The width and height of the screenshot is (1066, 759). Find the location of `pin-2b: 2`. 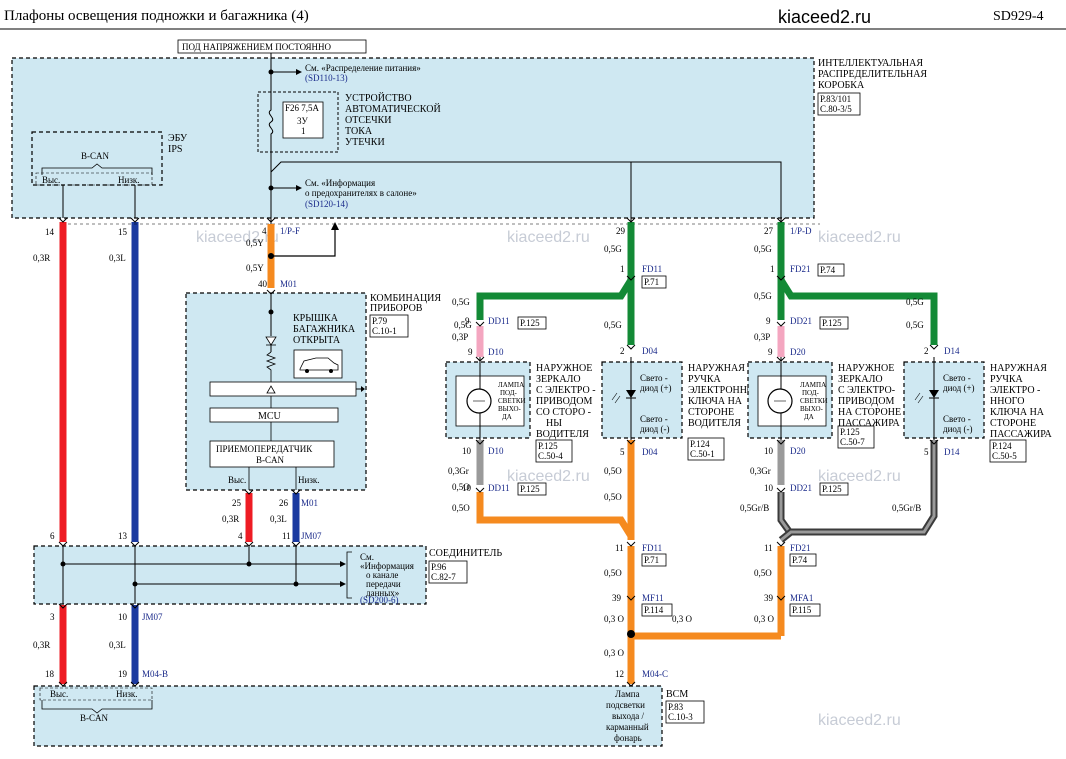

pin-2b: 2 is located at coordinates (926, 351).